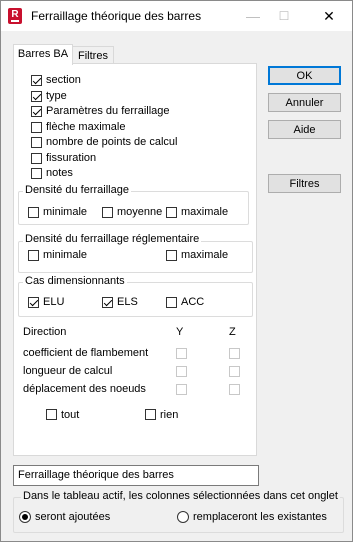 The width and height of the screenshot is (353, 542). I want to click on tab-barres-ba: Barres BA, so click(43, 54).